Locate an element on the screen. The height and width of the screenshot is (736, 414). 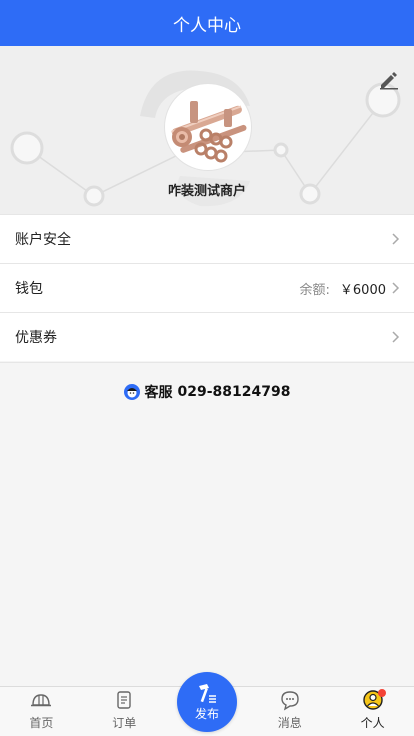
tab-label: 首页 is located at coordinates (41, 723).